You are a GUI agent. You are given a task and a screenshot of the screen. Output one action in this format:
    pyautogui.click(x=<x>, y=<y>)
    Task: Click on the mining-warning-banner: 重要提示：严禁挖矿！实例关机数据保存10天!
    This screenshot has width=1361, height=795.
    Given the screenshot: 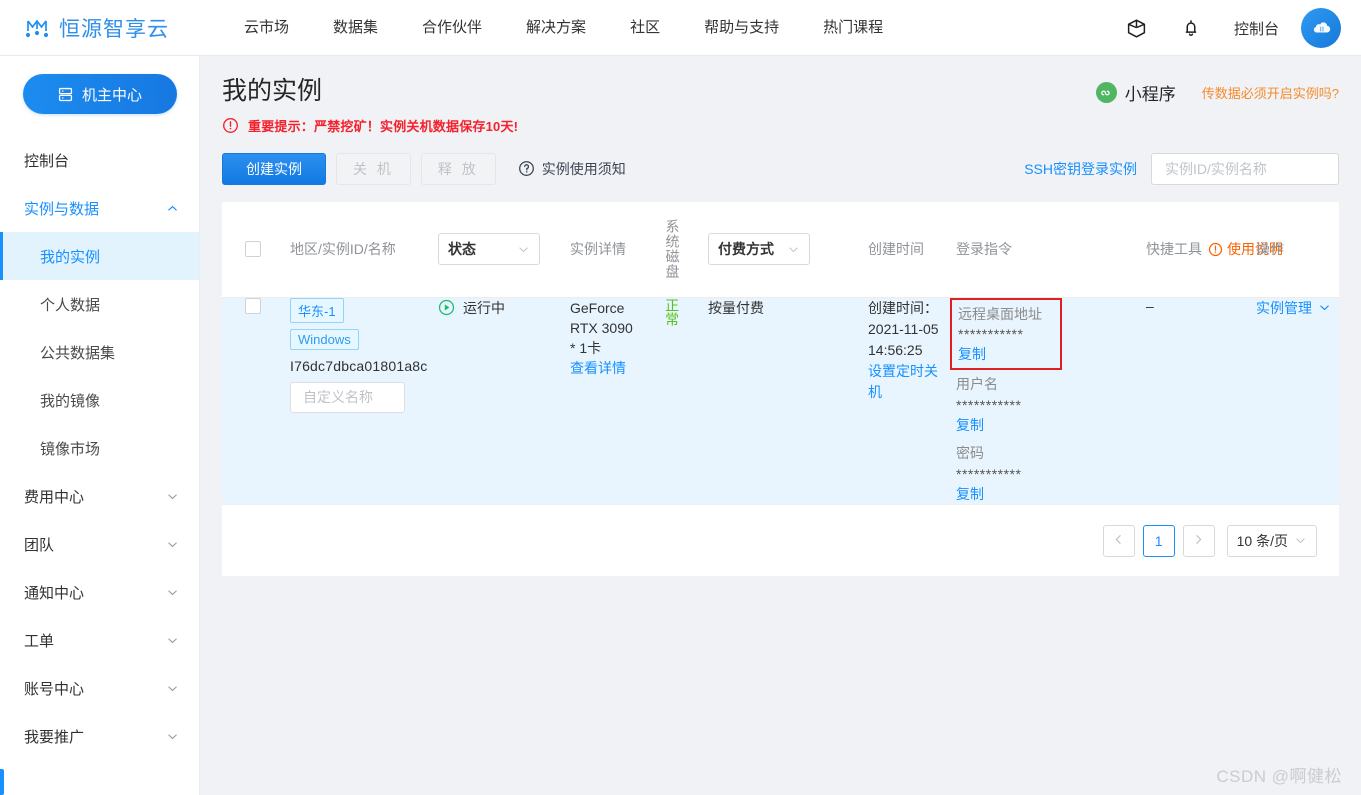 What is the action you would take?
    pyautogui.click(x=780, y=125)
    